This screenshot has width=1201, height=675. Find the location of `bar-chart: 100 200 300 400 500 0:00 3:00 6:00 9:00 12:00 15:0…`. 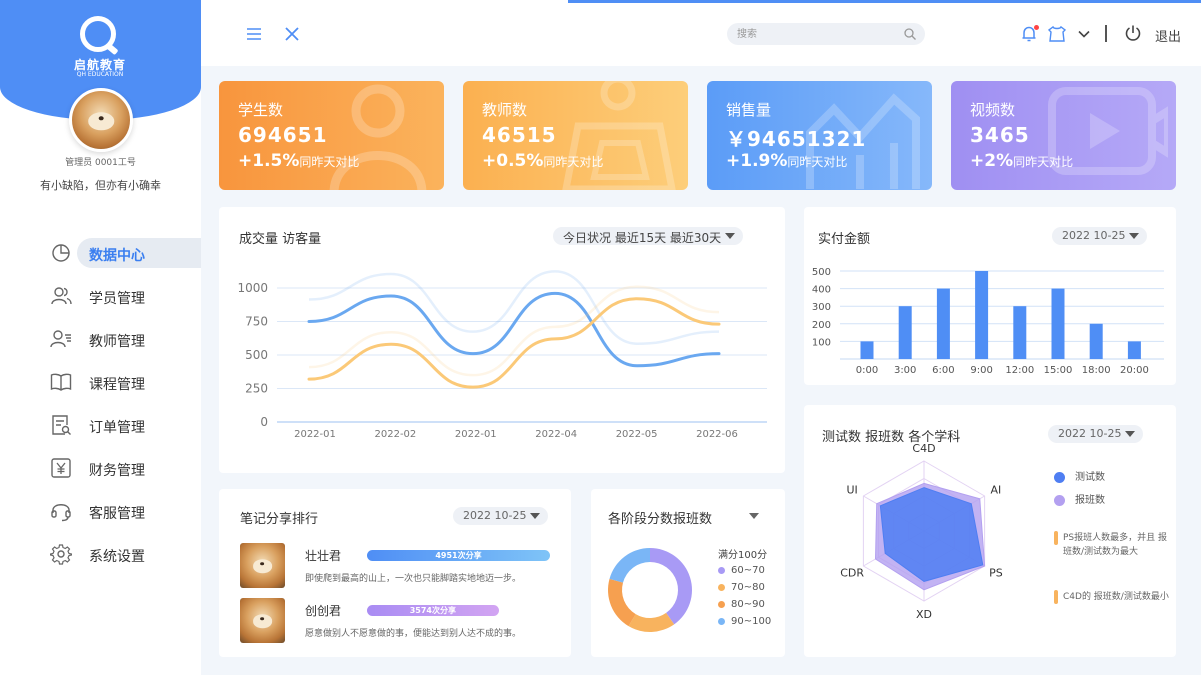

bar-chart: 100 200 300 400 500 0:00 3:00 6:00 9:00 12:00 15:0… is located at coordinates (988, 321).